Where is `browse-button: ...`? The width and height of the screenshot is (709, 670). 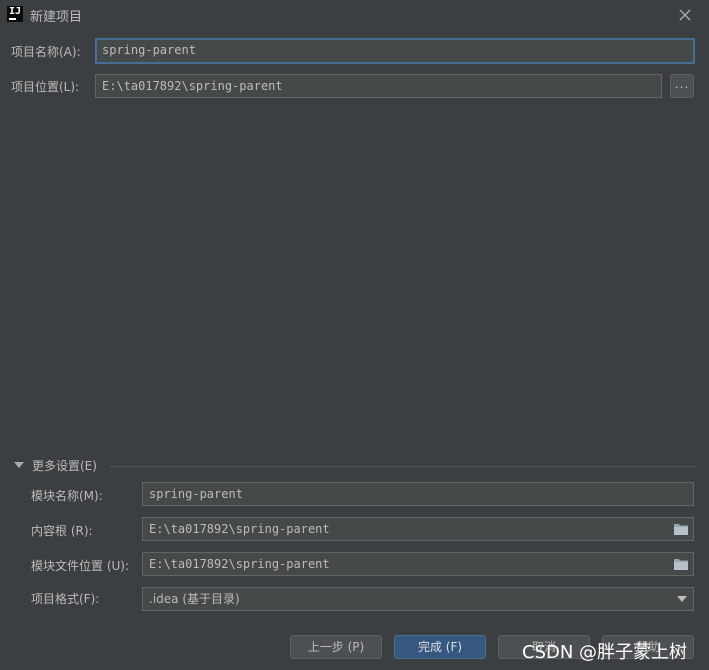
browse-button: ... is located at coordinates (682, 86).